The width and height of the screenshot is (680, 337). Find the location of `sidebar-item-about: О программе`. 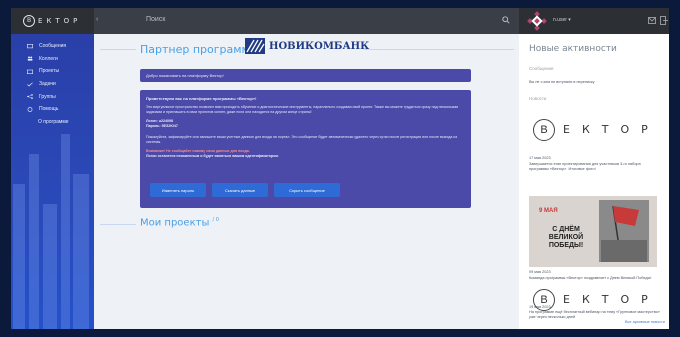

sidebar-item-about: О программе is located at coordinates (52, 122).